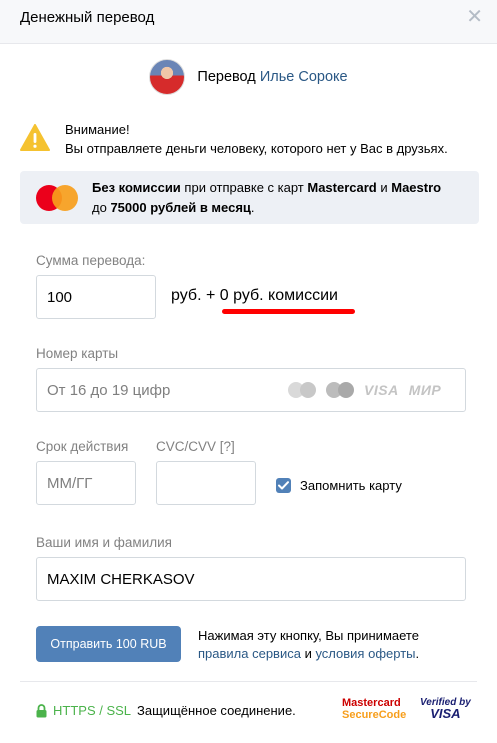 The image size is (497, 743). I want to click on offer-terms-link: условия оферты, so click(365, 653).